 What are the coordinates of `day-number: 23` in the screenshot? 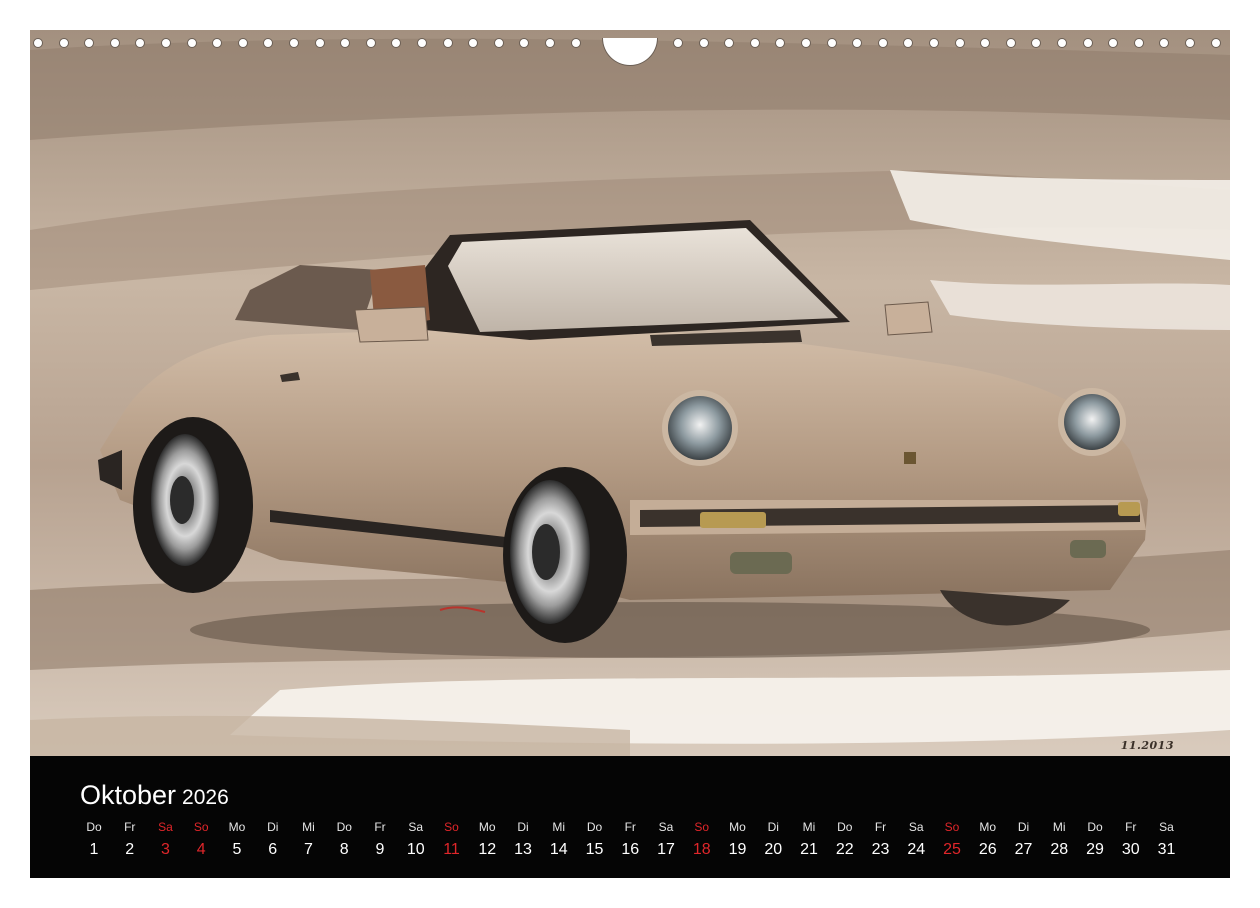 It's located at (880, 849).